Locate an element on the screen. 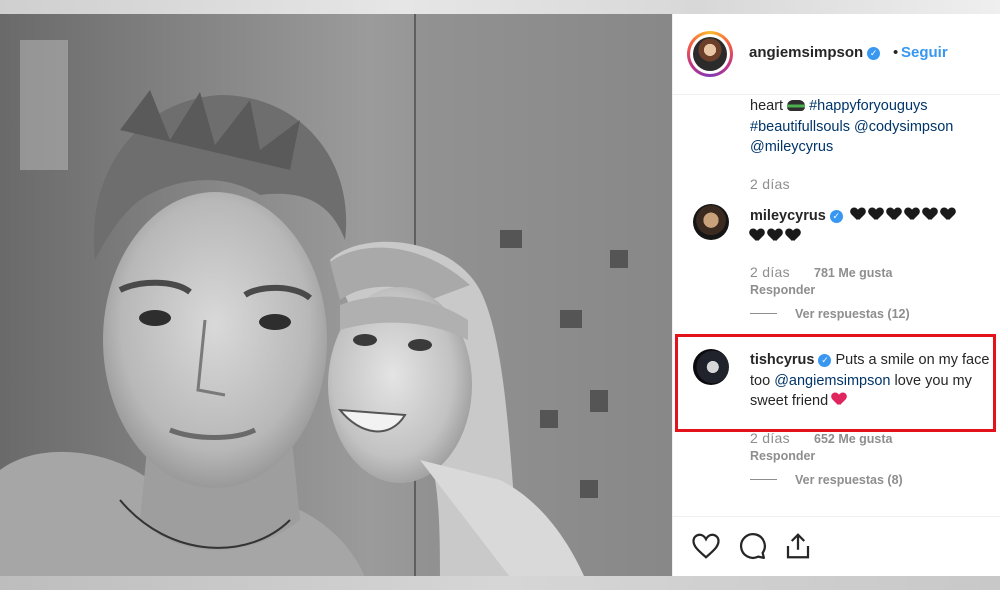 The image size is (1000, 590). author-username: angiemsimpson ✓ is located at coordinates (815, 52).